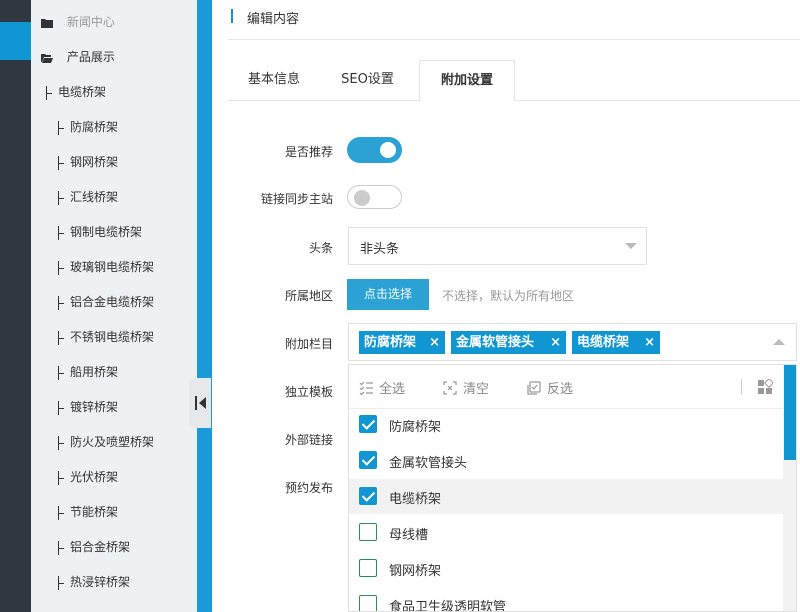 This screenshot has height=612, width=800. Describe the element at coordinates (790, 412) in the screenshot. I see `scrollbar-thumb` at that location.